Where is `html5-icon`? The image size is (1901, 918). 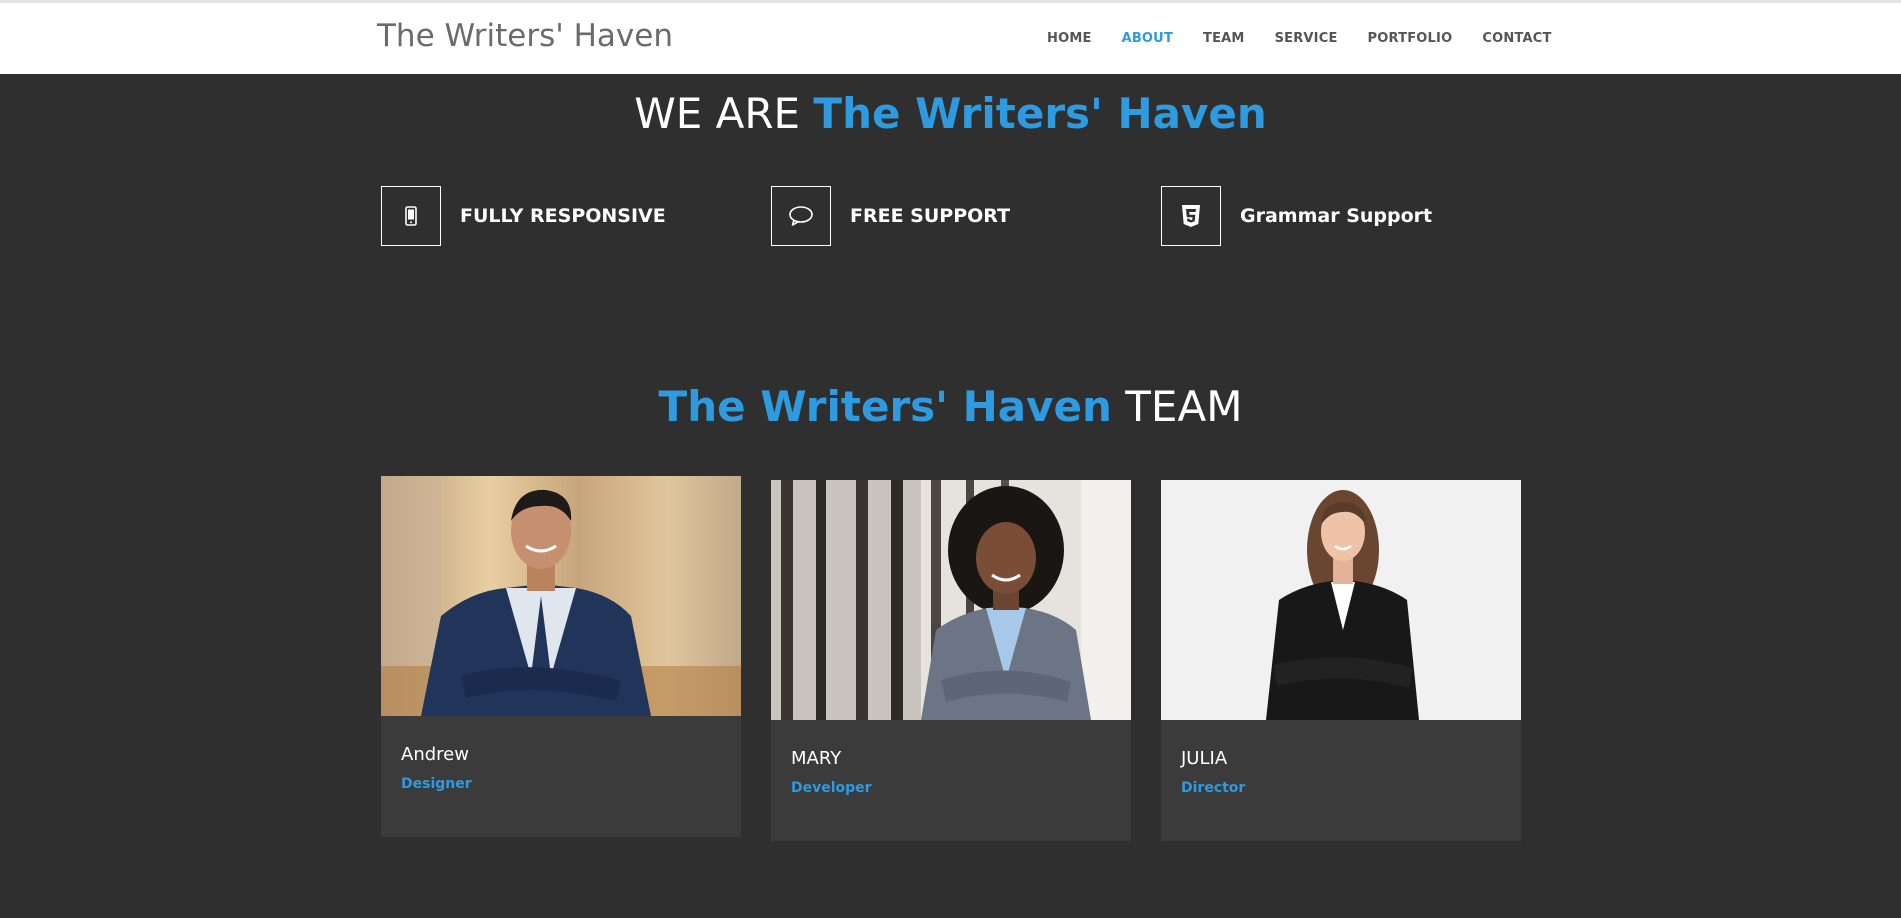 html5-icon is located at coordinates (1191, 216).